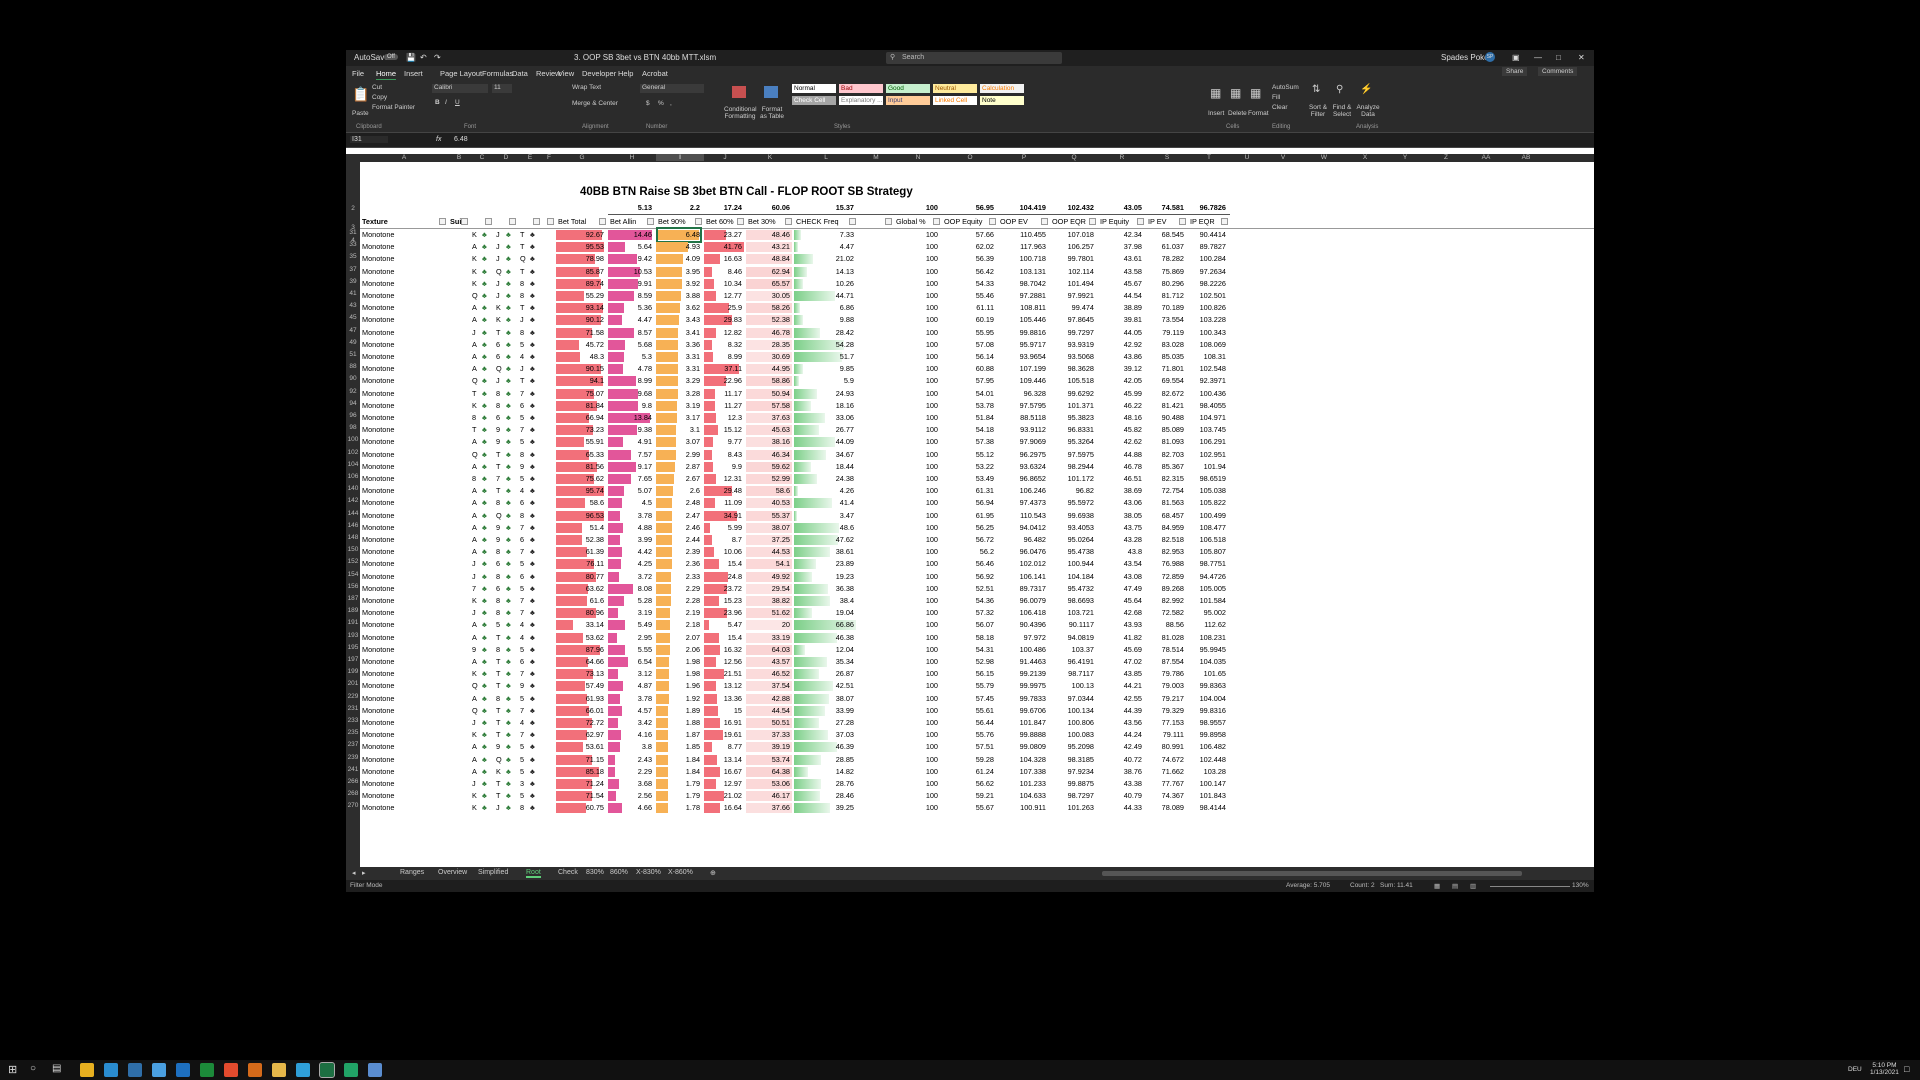 This screenshot has height=1080, width=1920. Describe the element at coordinates (1023, 259) in the screenshot. I see `value-cell: 100.718` at that location.